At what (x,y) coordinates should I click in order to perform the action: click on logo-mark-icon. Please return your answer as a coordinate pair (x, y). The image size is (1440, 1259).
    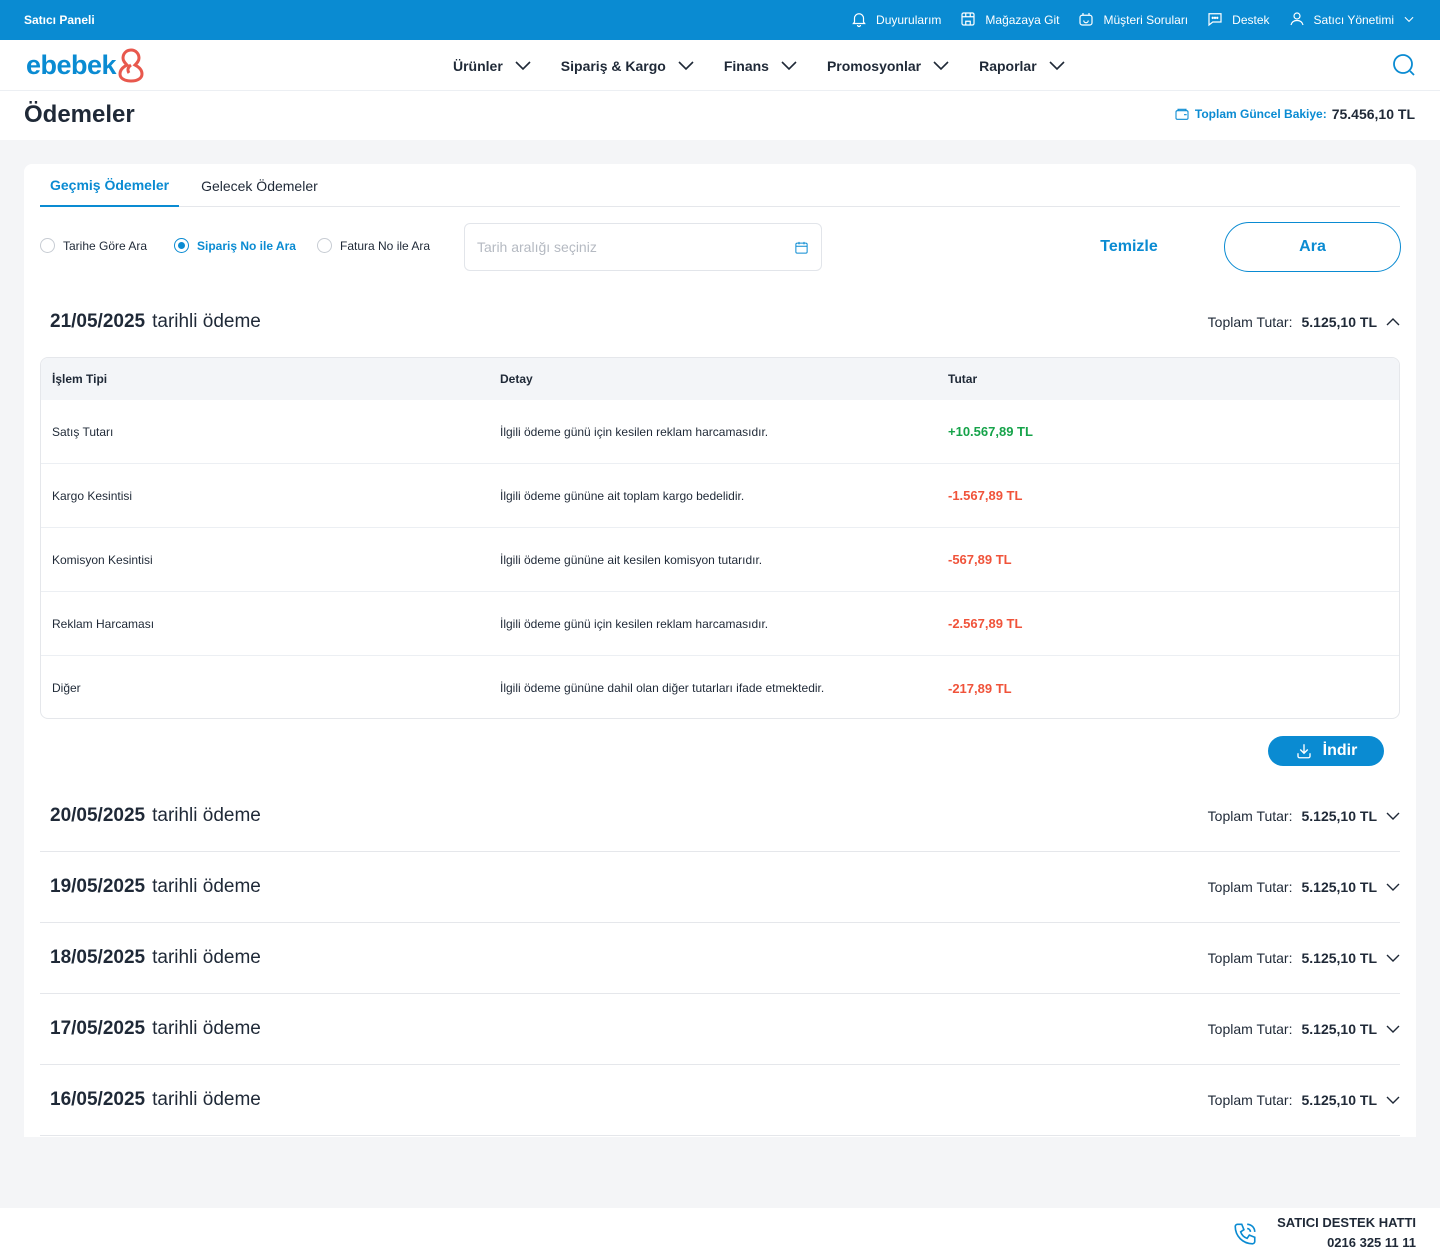
    Looking at the image, I should click on (131, 65).